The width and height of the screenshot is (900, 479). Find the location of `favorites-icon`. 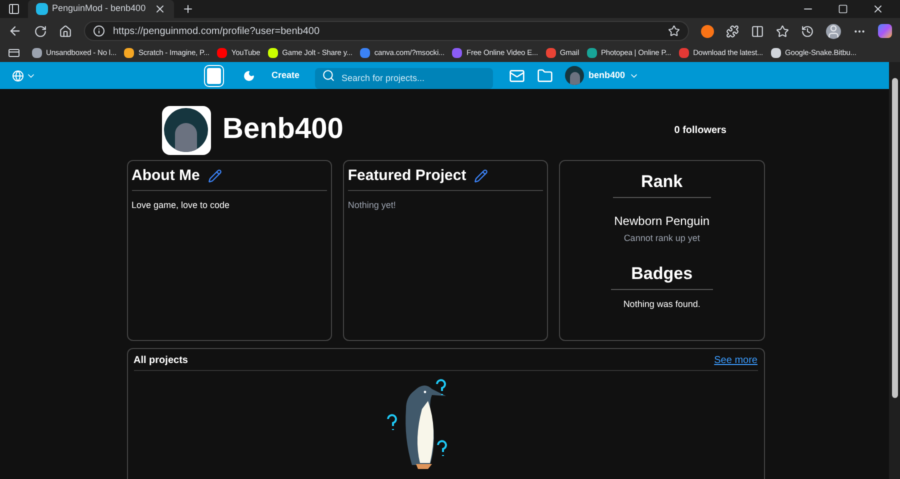

favorites-icon is located at coordinates (782, 31).